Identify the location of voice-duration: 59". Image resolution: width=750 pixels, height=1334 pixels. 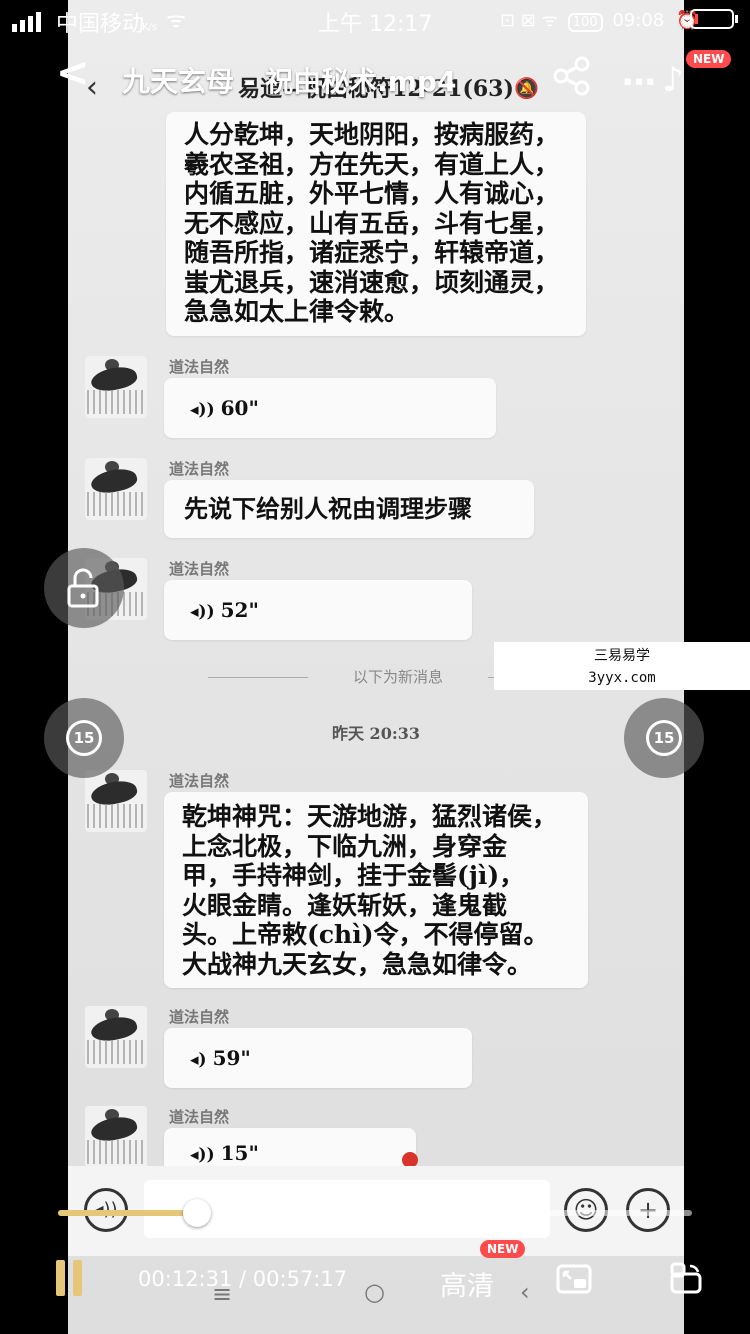
(231, 1058).